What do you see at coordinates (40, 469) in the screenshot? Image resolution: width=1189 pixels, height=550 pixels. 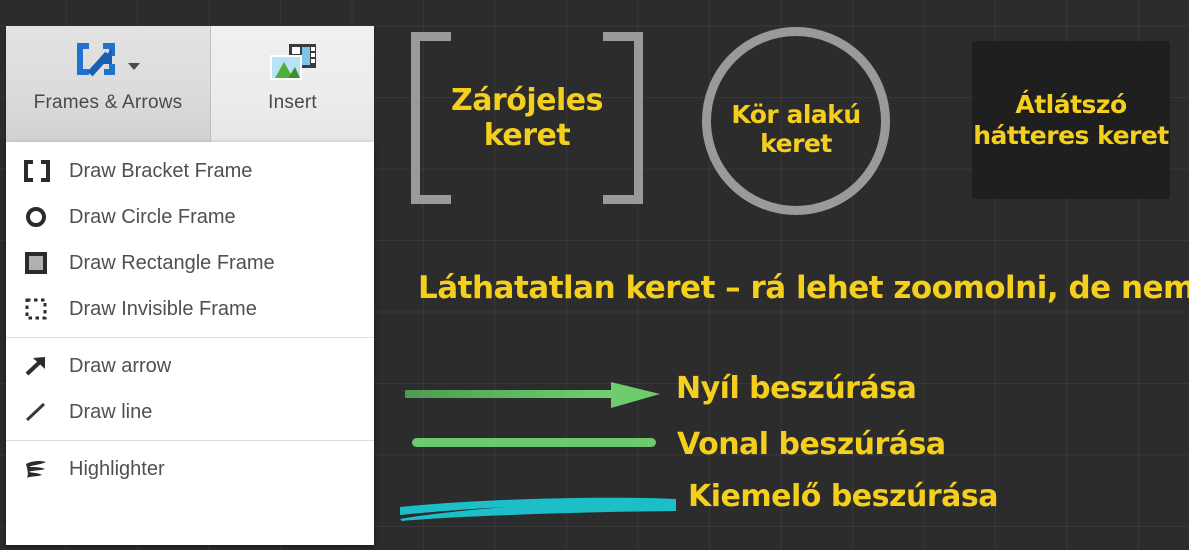 I see `highlighter-icon` at bounding box center [40, 469].